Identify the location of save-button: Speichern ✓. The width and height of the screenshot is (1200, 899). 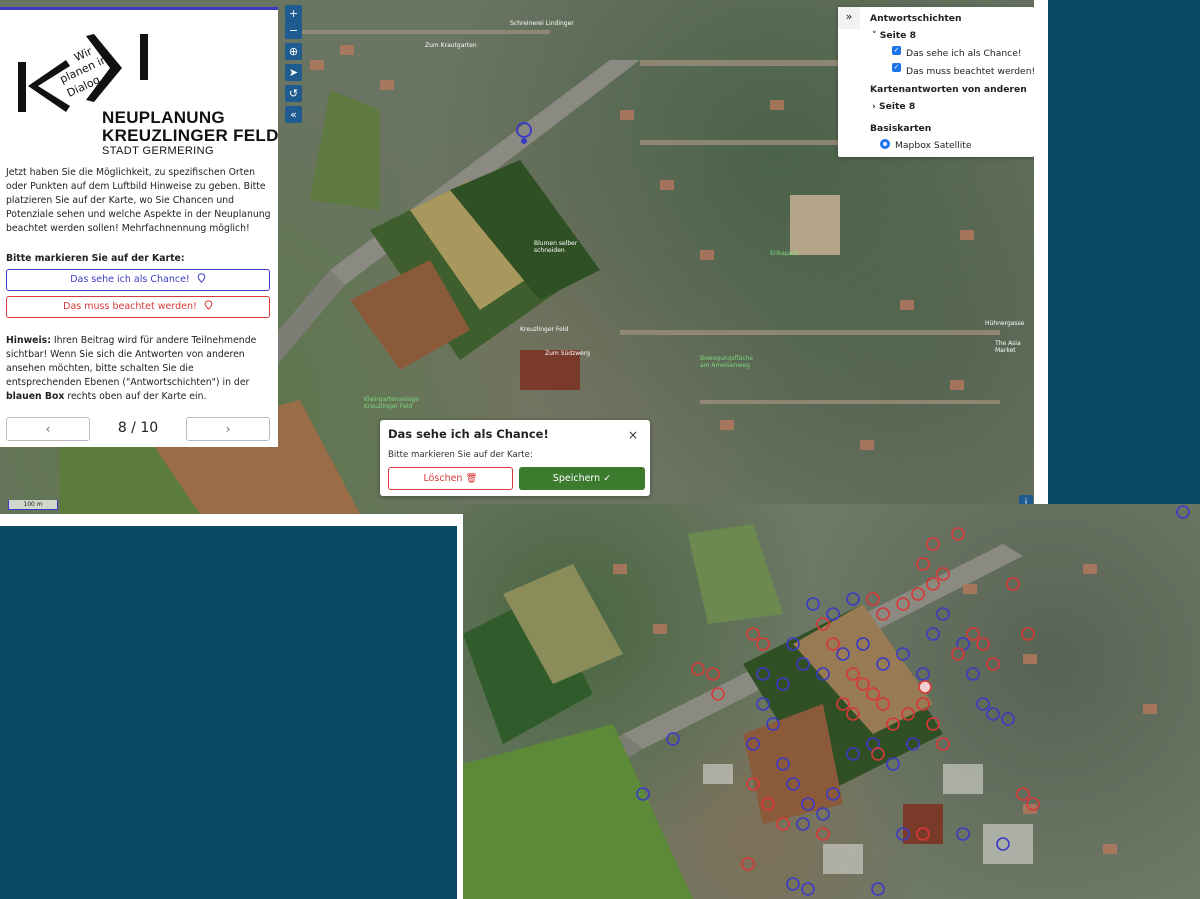
(582, 478).